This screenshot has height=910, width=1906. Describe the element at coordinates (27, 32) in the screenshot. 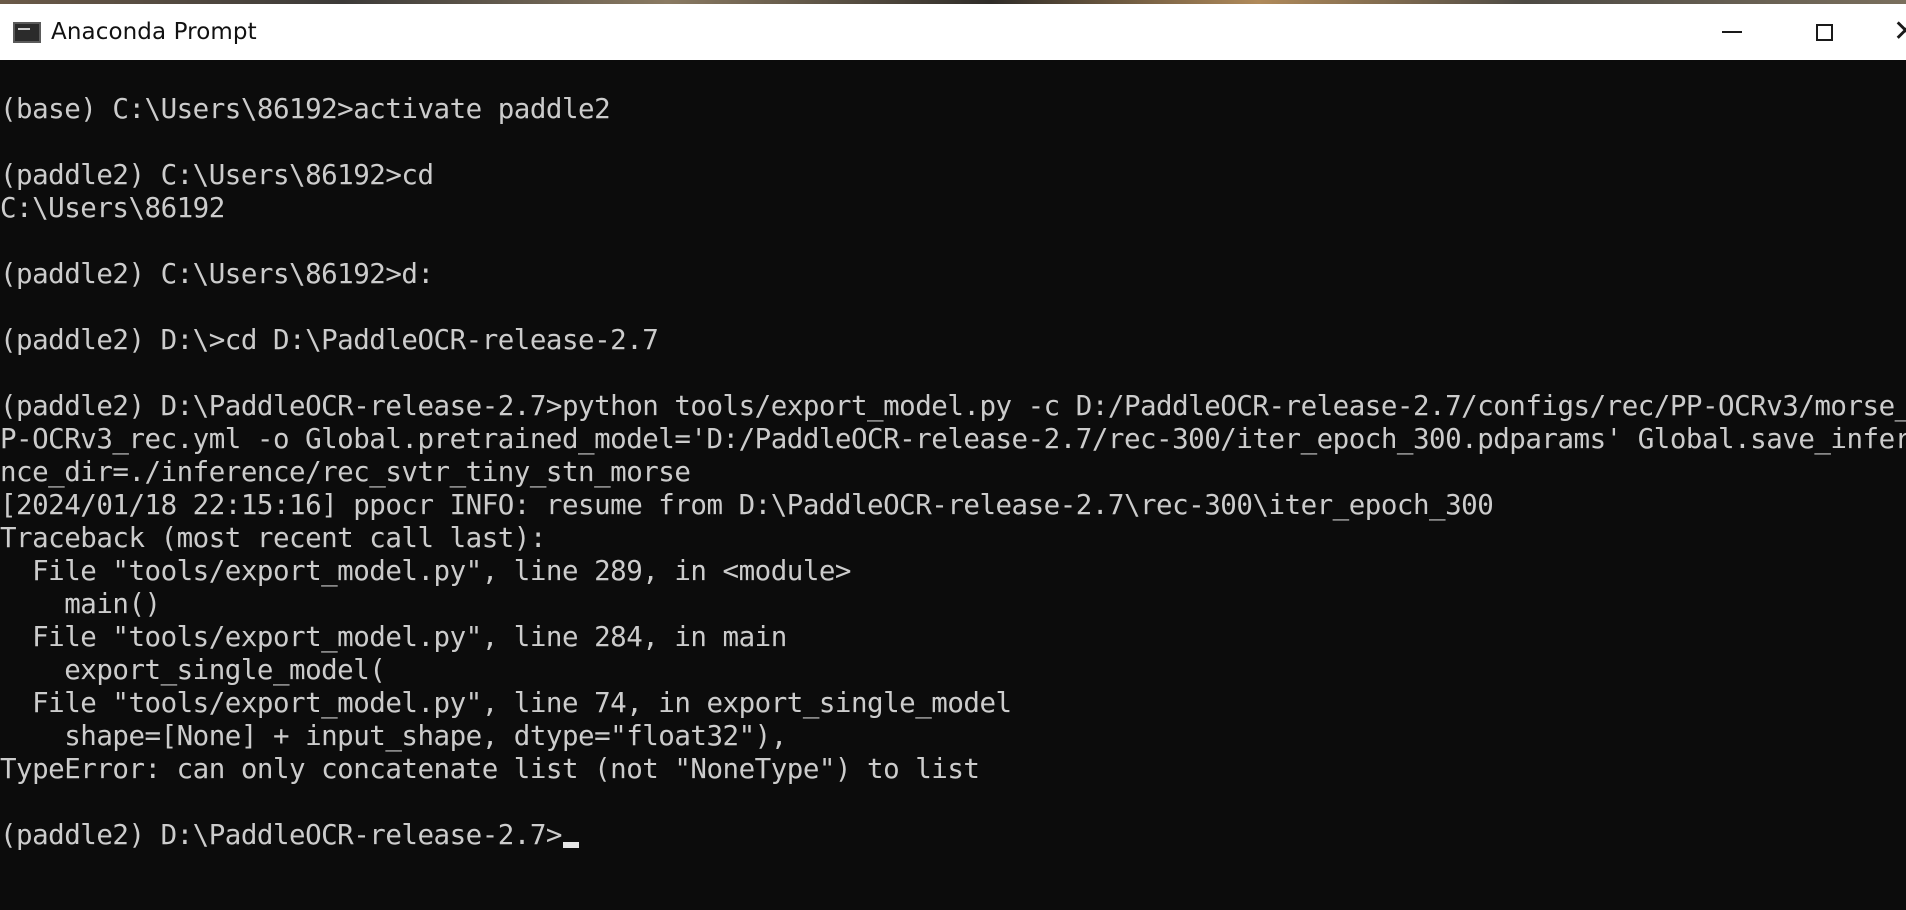

I see `console-icon` at that location.